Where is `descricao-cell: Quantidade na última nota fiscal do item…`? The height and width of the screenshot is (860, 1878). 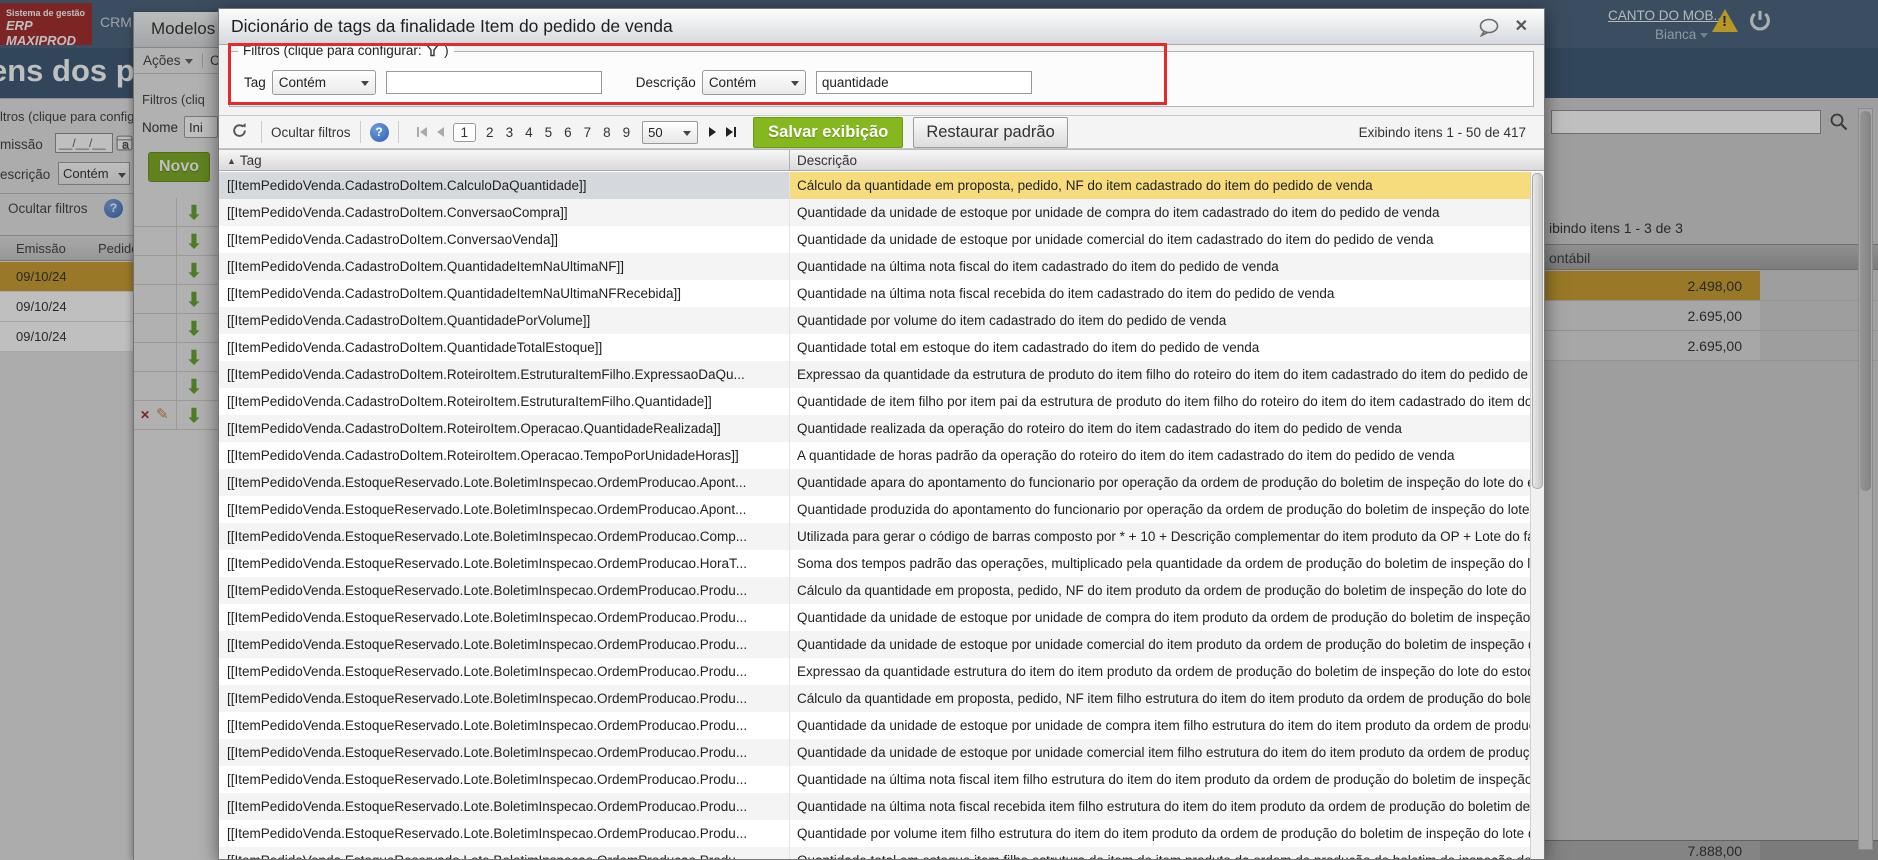 descricao-cell: Quantidade na última nota fiscal do item… is located at coordinates (1159, 266).